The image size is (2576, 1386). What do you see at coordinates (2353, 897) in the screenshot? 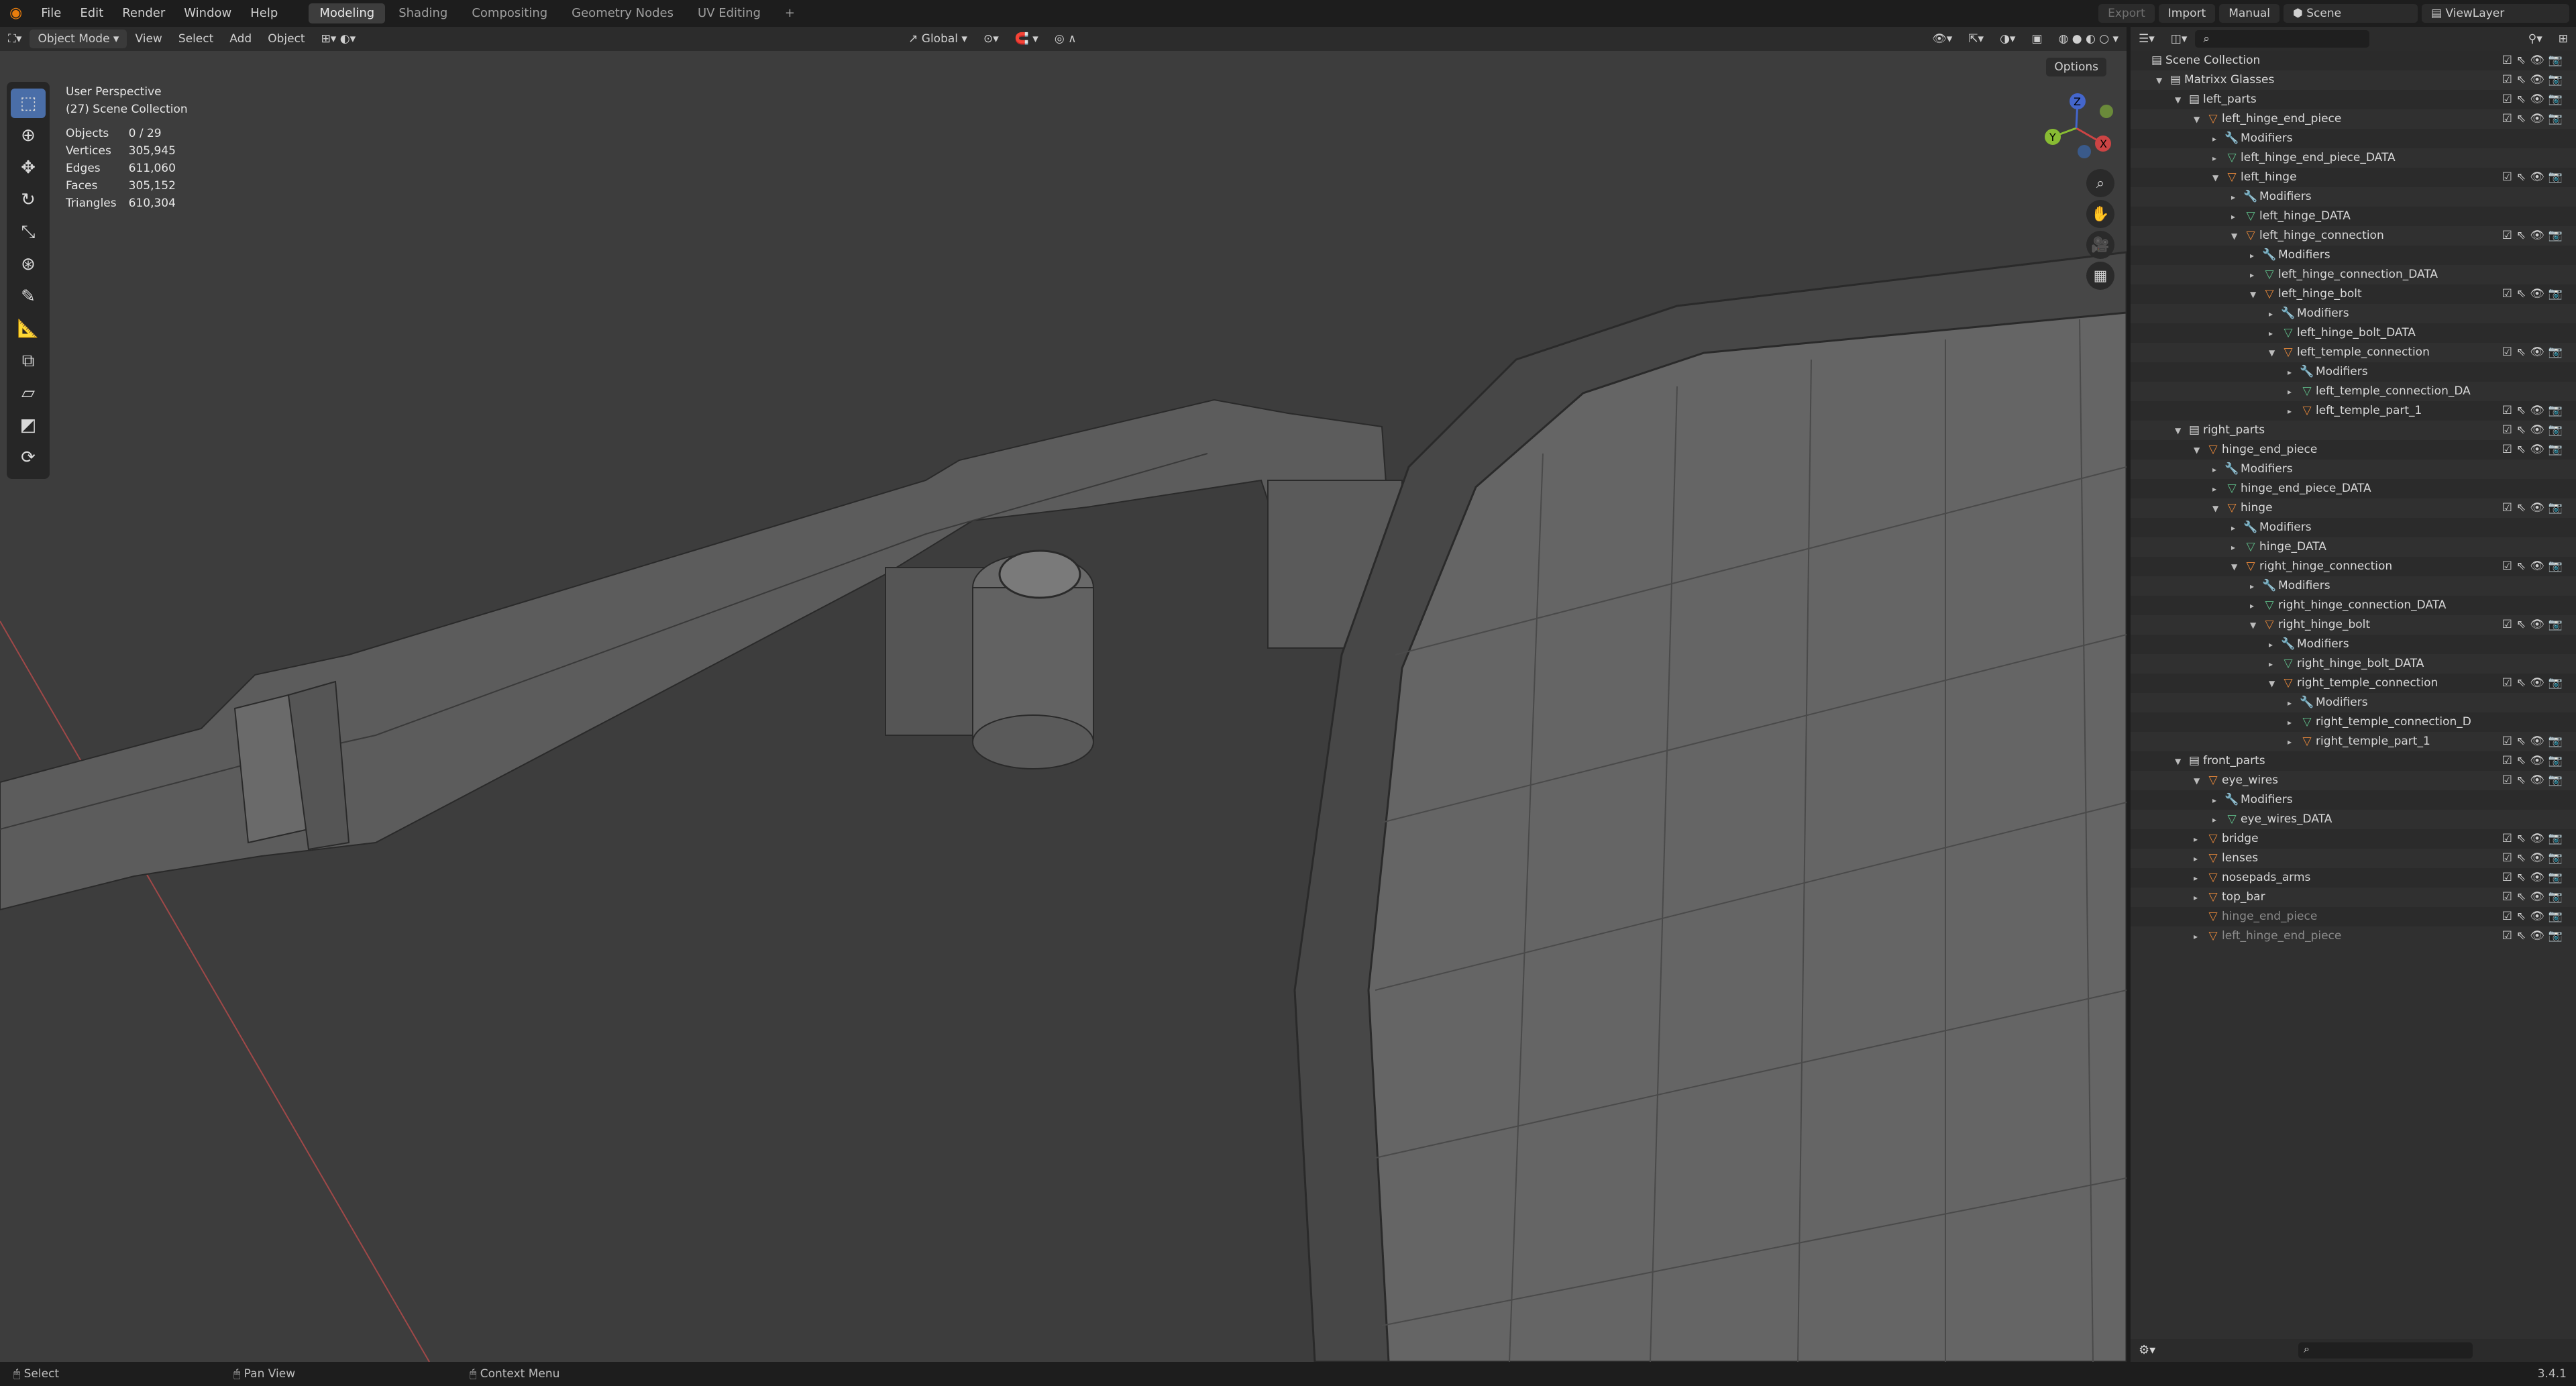
I see `outliner-row: ▸ ▽ top_bar ☑⇖👁📷` at bounding box center [2353, 897].